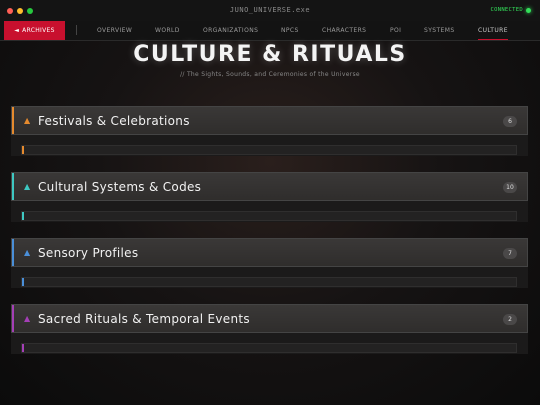  What do you see at coordinates (114, 121) in the screenshot?
I see `section-title: Festivals & Celebrations` at bounding box center [114, 121].